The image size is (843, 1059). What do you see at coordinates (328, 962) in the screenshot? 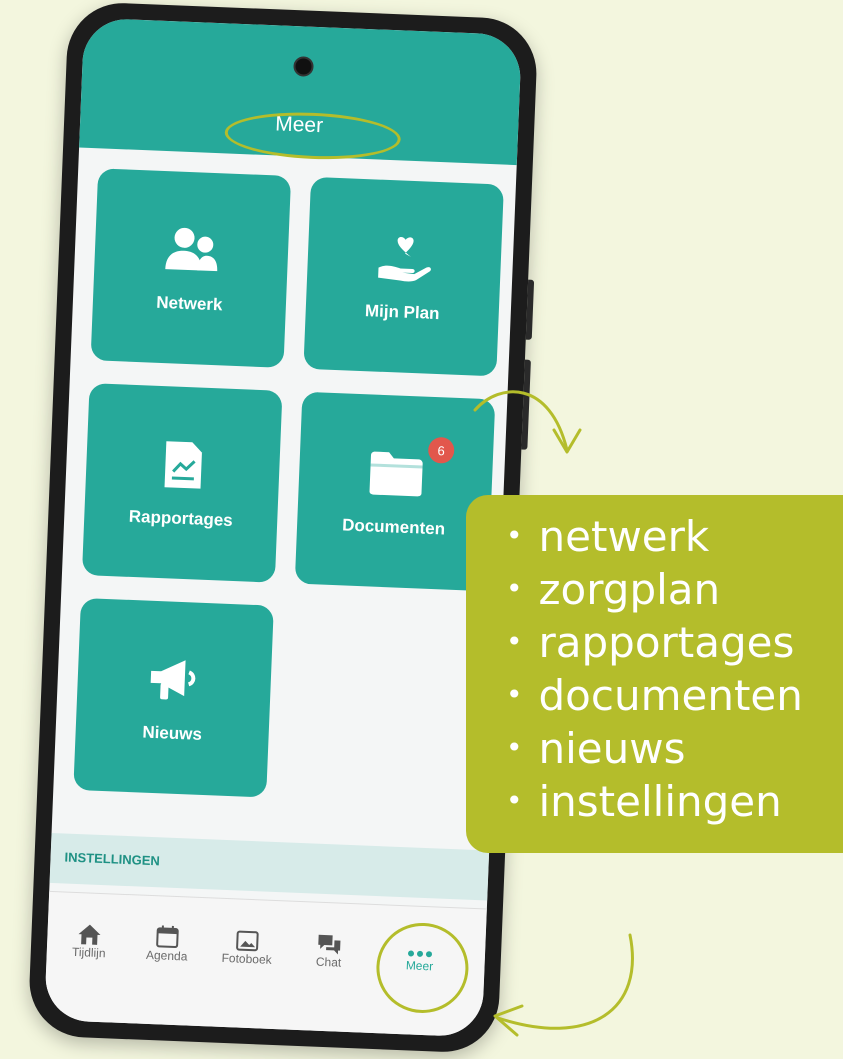
I see `tab-label: Chat` at bounding box center [328, 962].